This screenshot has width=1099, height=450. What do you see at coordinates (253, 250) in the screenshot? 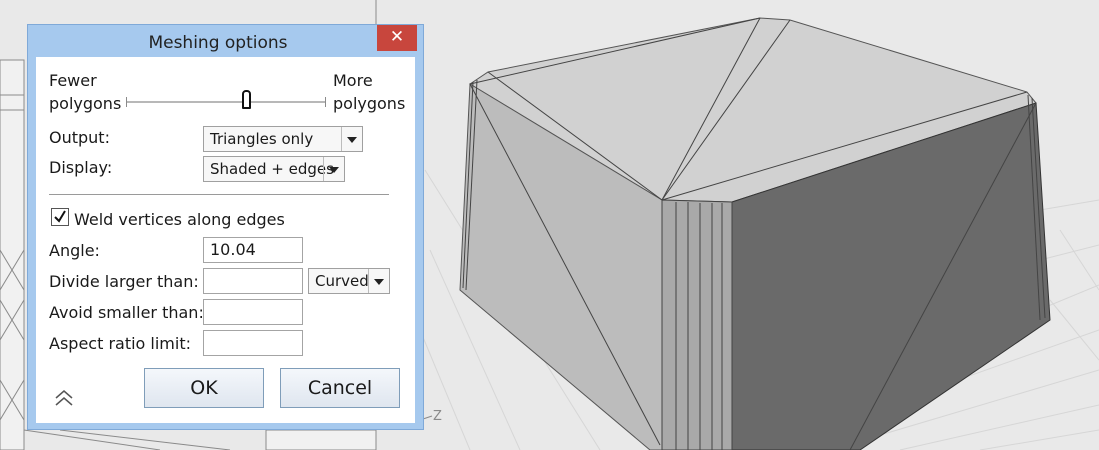
I see `angle-input: 10.04` at bounding box center [253, 250].